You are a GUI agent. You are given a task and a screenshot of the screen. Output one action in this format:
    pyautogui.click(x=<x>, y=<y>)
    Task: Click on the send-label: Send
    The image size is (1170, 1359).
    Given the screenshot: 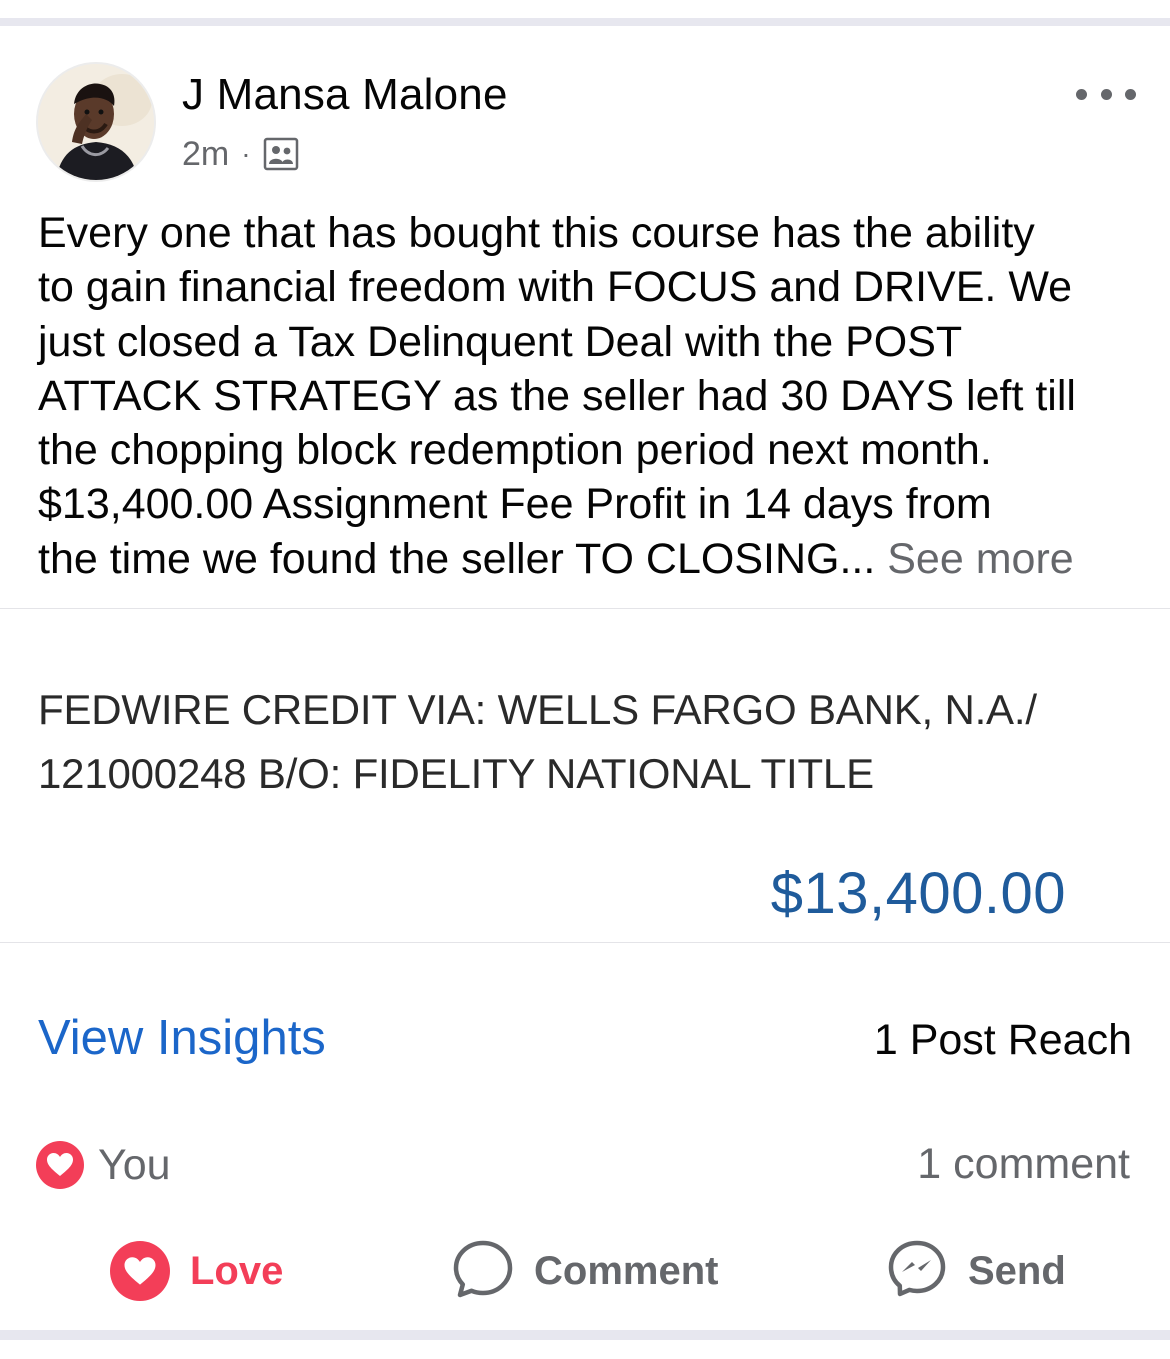 What is the action you would take?
    pyautogui.click(x=1017, y=1270)
    